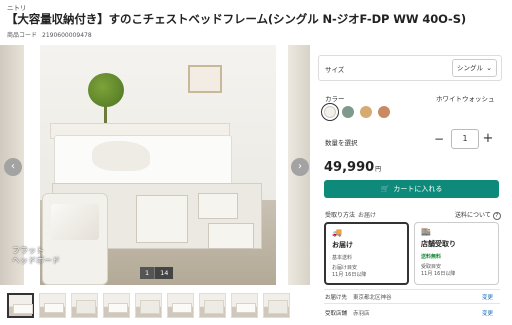 Image resolution: width=512 pixels, height=325 pixels. What do you see at coordinates (456, 253) in the screenshot?
I see `delivery-option-store: 🏬 店舗受取り 送料無料 受取目安 11月 16日以降` at bounding box center [456, 253].